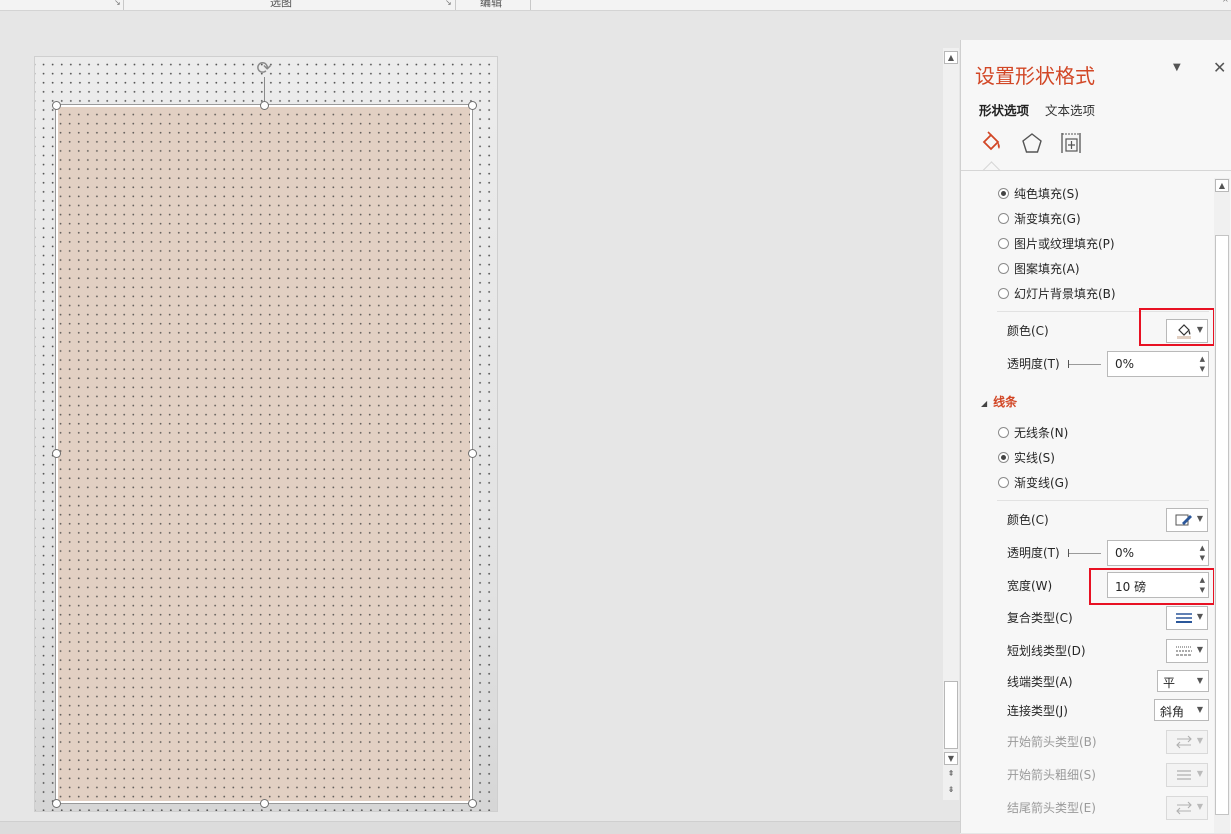  Describe the element at coordinates (264, 69) in the screenshot. I see `rotate-handle-icon: ⟳` at that location.